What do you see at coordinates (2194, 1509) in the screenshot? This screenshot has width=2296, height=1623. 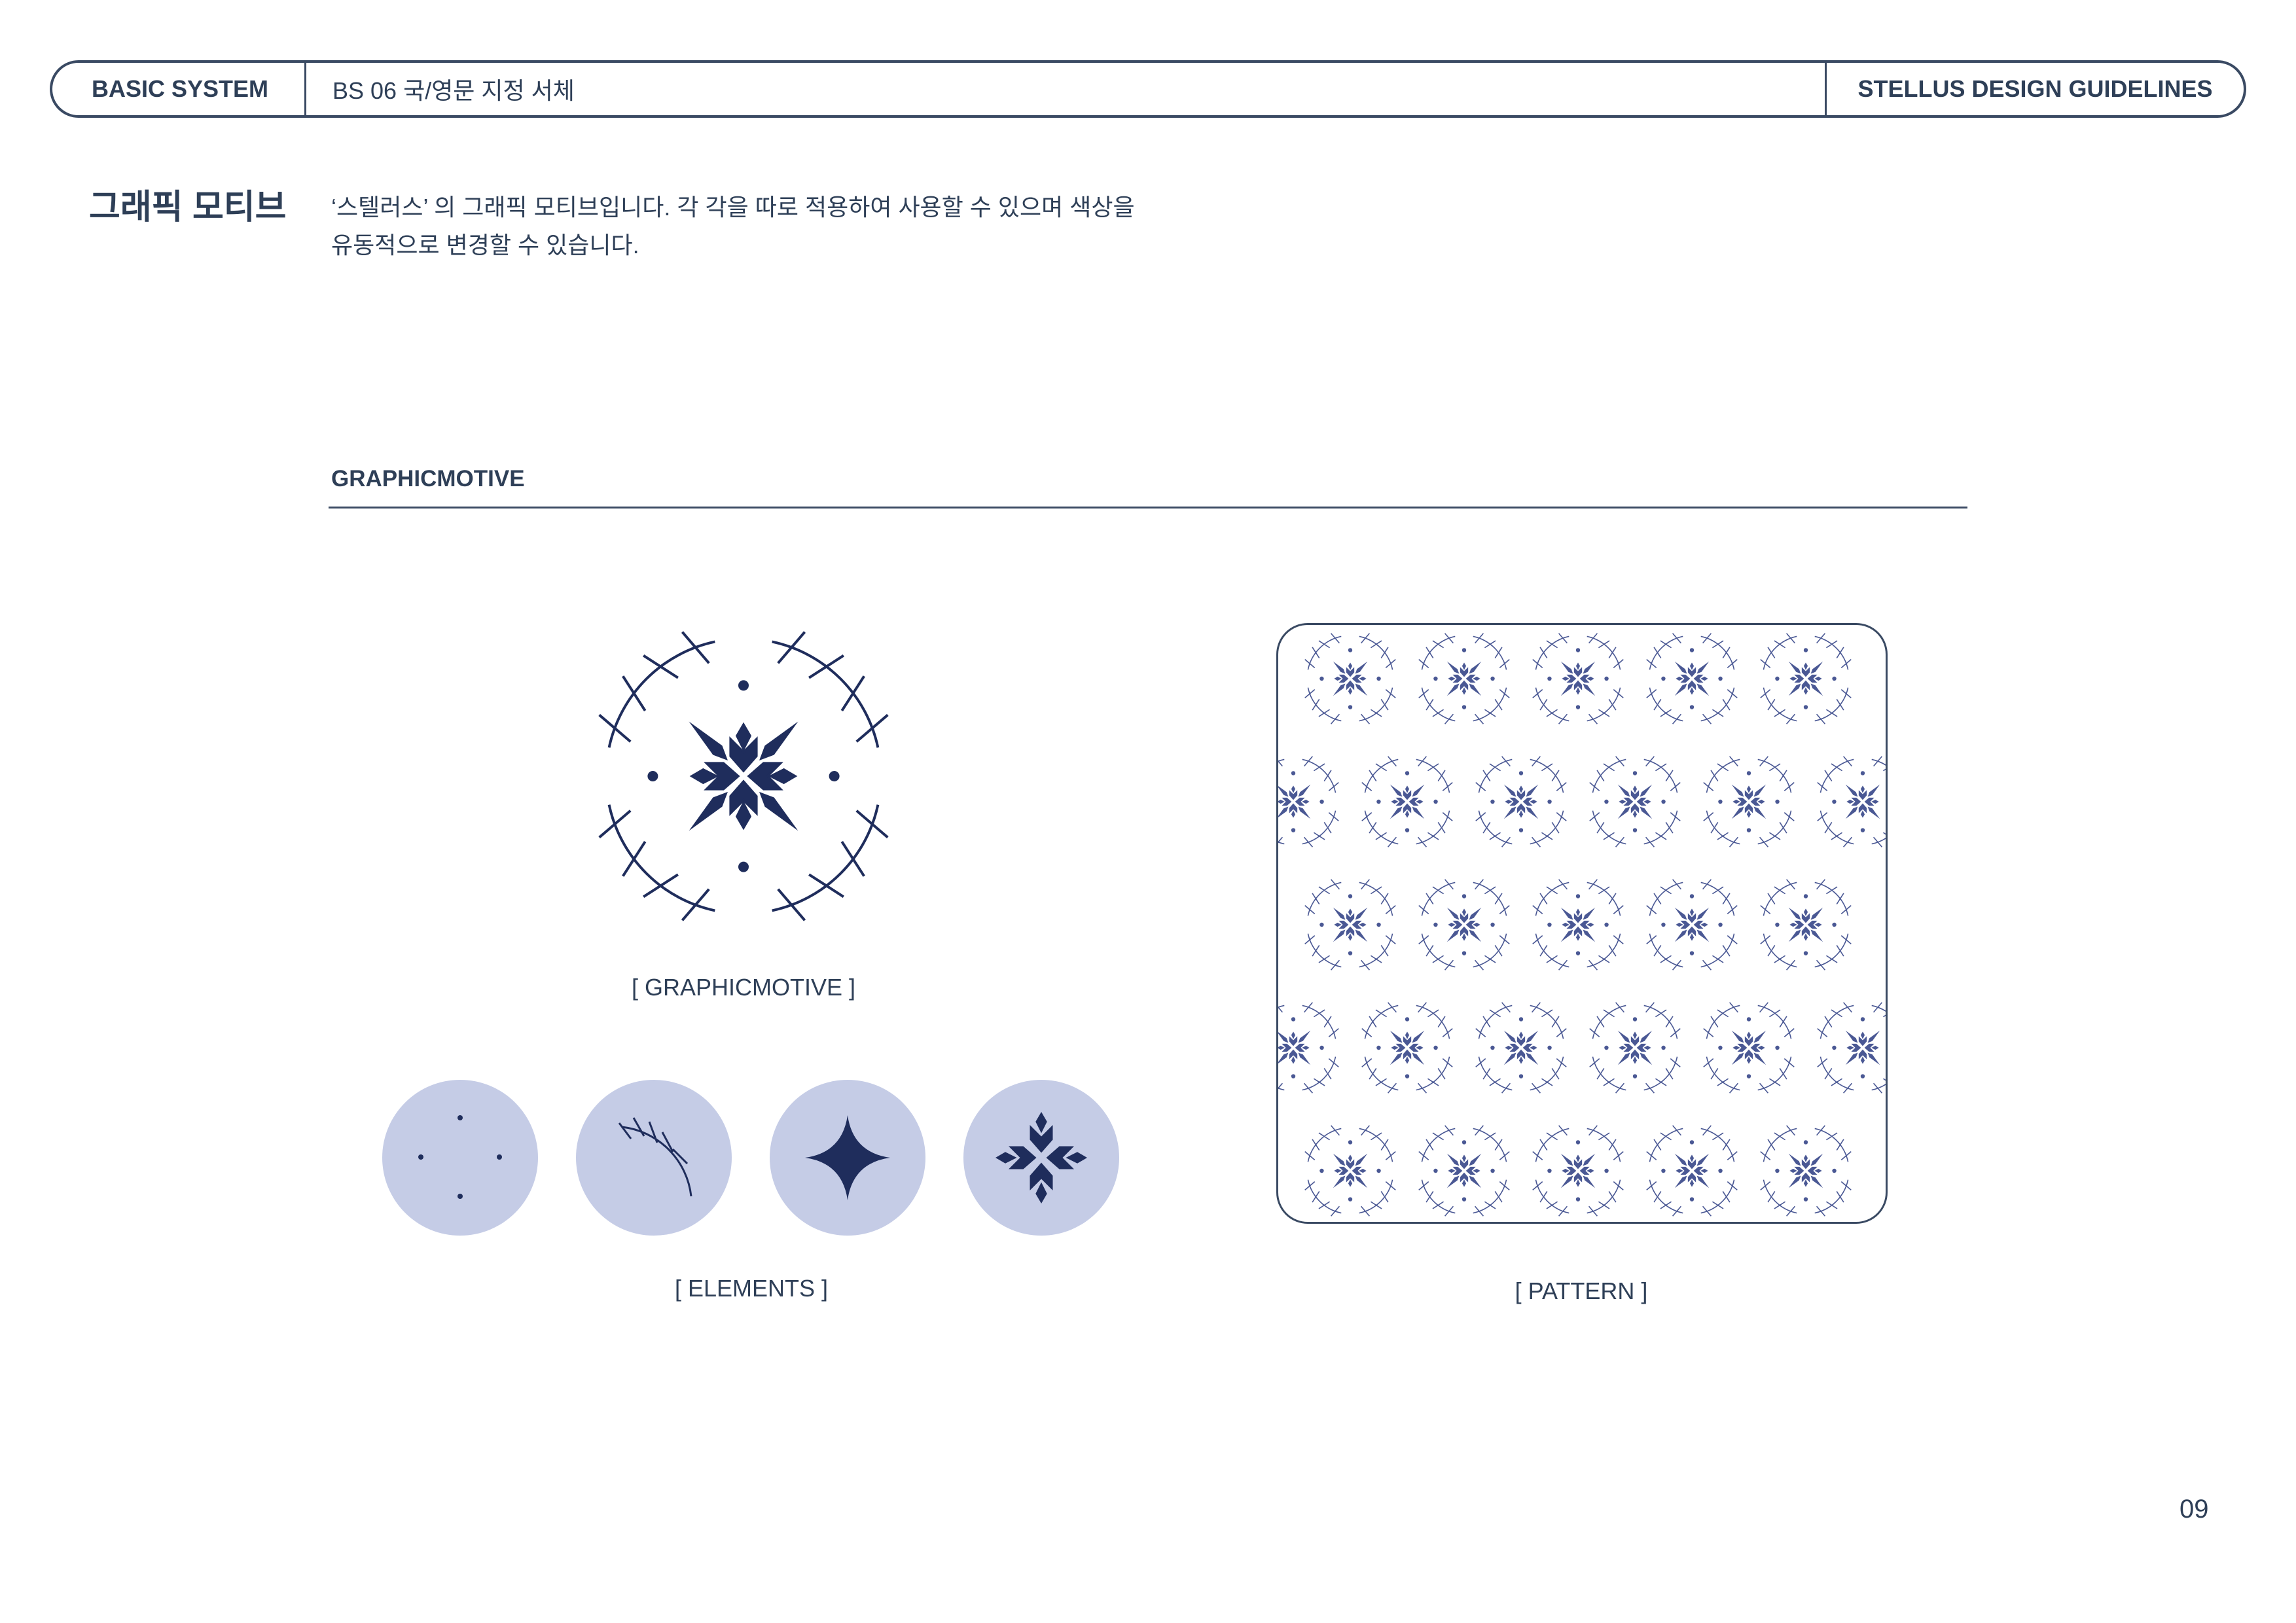 I see `page-number: 09` at bounding box center [2194, 1509].